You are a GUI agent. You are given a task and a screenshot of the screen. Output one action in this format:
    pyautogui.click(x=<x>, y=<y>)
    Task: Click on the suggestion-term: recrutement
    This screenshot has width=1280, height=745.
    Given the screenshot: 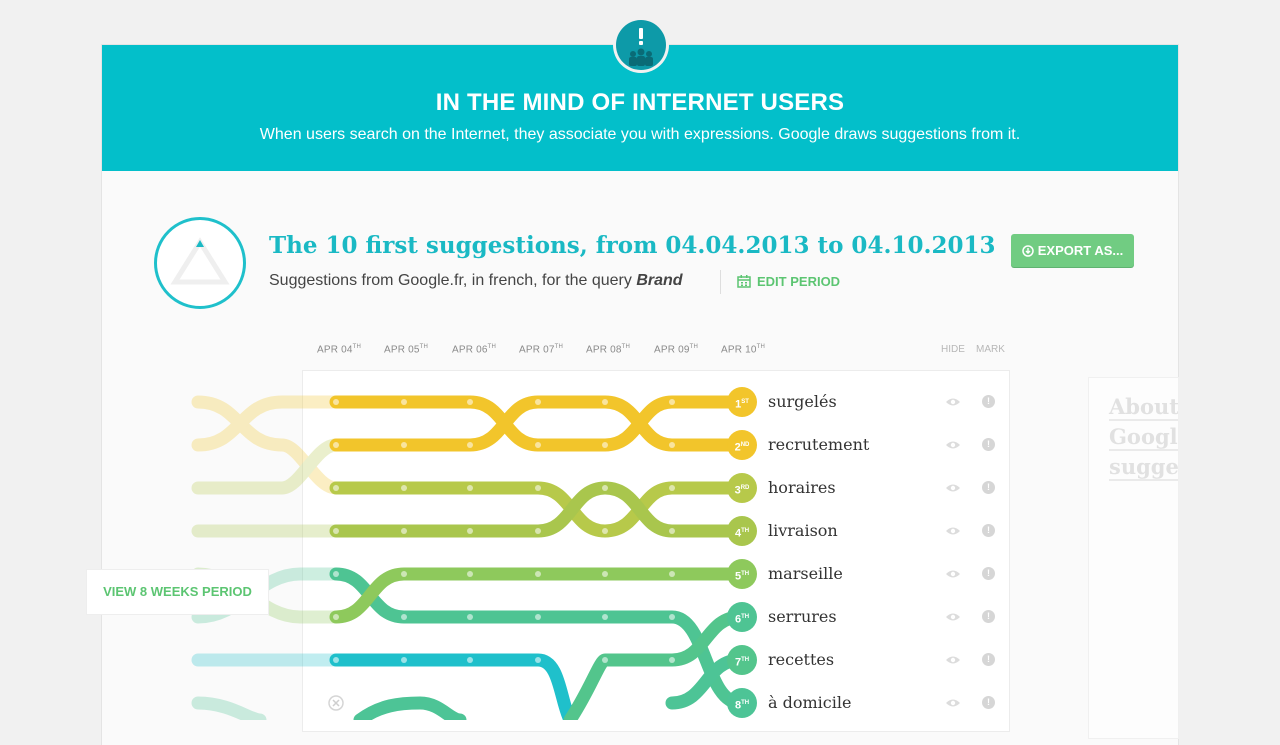 What is the action you would take?
    pyautogui.click(x=818, y=444)
    